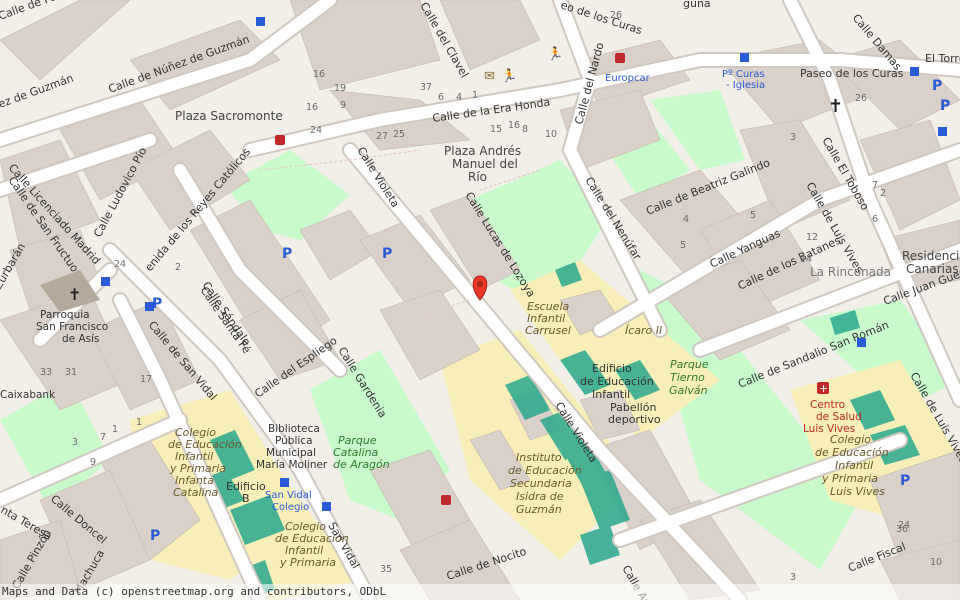  What do you see at coordinates (229, 116) in the screenshot?
I see `place-plaza-sacromonte: Plaza Sacromonte` at bounding box center [229, 116].